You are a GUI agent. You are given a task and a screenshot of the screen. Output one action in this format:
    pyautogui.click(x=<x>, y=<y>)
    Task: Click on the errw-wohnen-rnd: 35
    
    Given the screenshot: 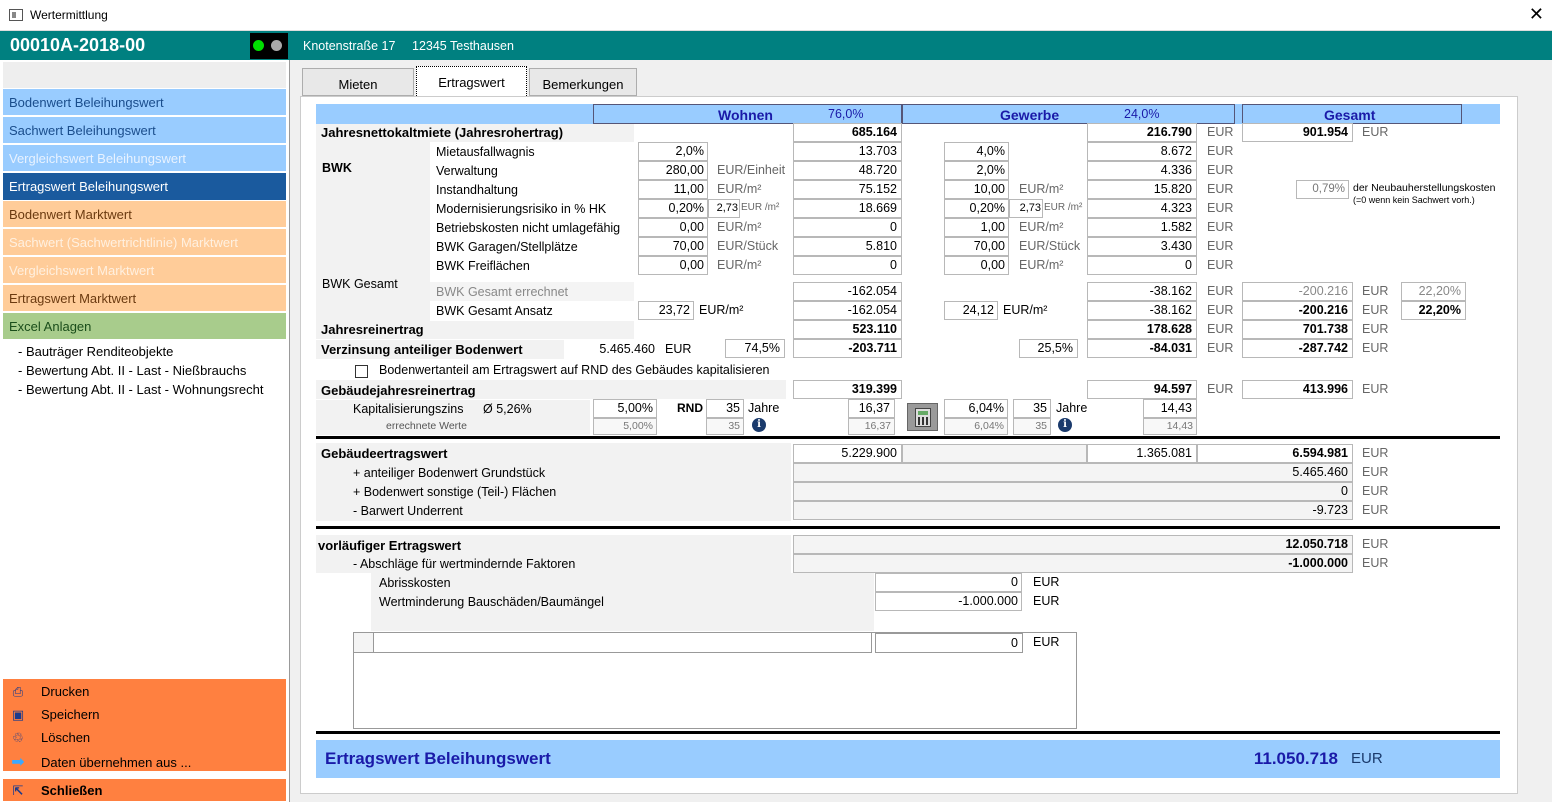 What is the action you would take?
    pyautogui.click(x=725, y=426)
    